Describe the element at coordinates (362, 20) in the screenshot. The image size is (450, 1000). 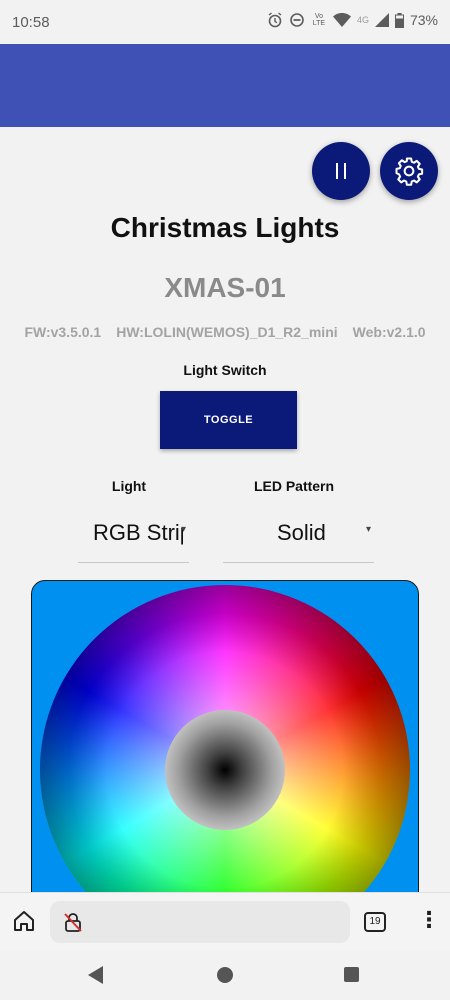
I see `network-type: 4G` at that location.